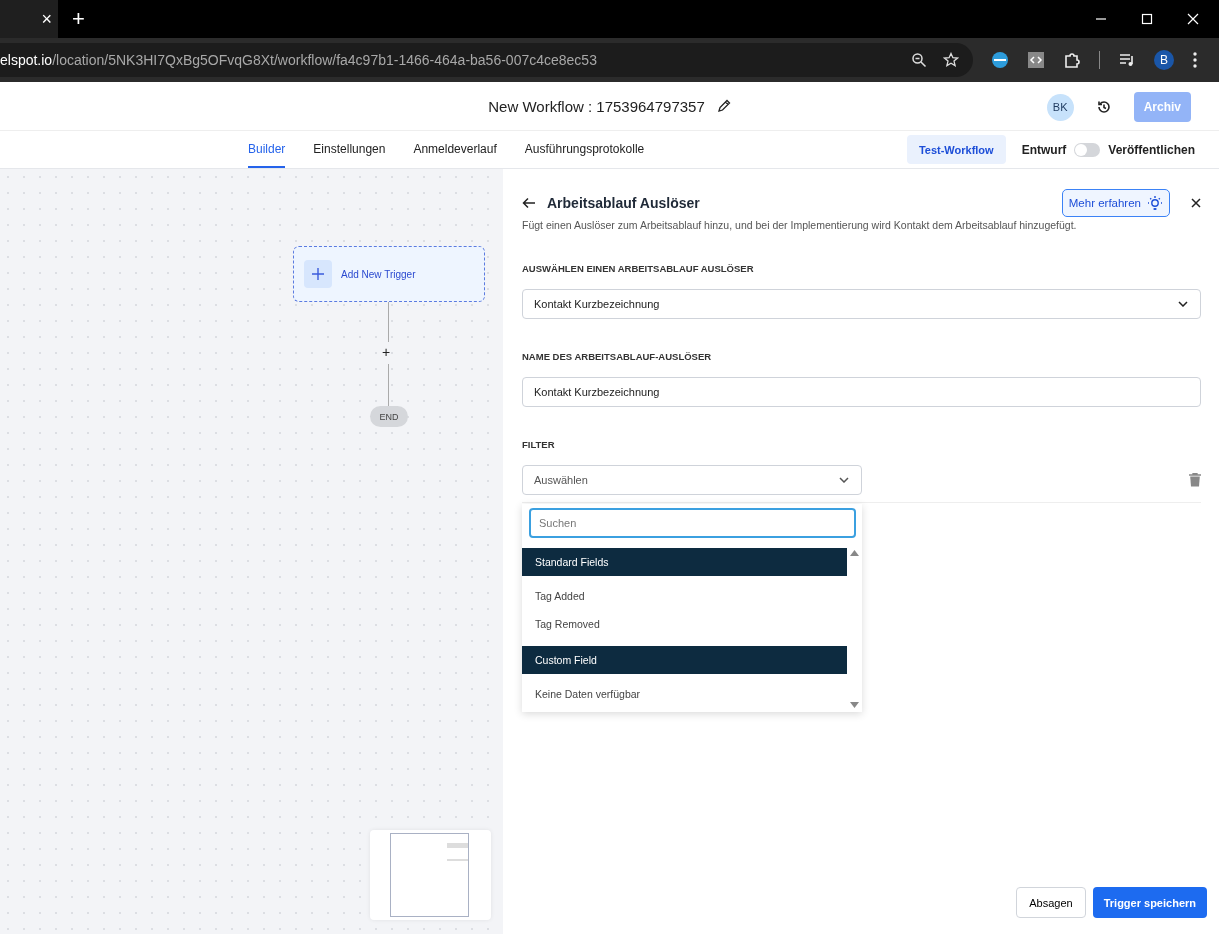 The image size is (1219, 934). Describe the element at coordinates (349, 149) in the screenshot. I see `nav-tab: Einstellungen` at that location.